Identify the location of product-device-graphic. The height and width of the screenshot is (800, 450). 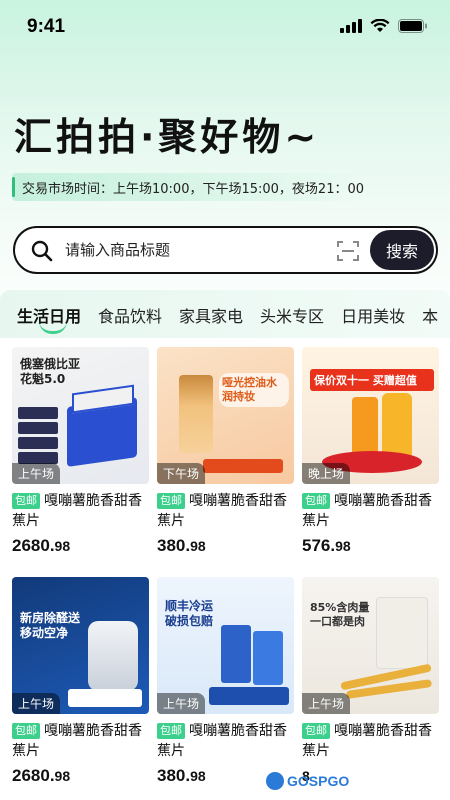
(113, 656).